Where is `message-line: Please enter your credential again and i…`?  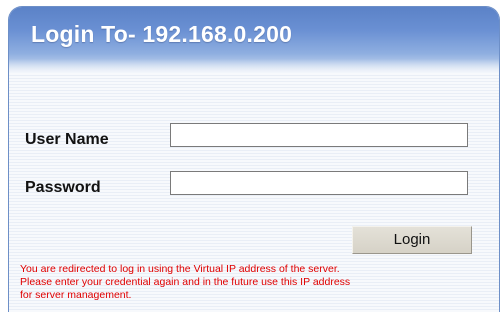 message-line: Please enter your credential again and i… is located at coordinates (185, 282).